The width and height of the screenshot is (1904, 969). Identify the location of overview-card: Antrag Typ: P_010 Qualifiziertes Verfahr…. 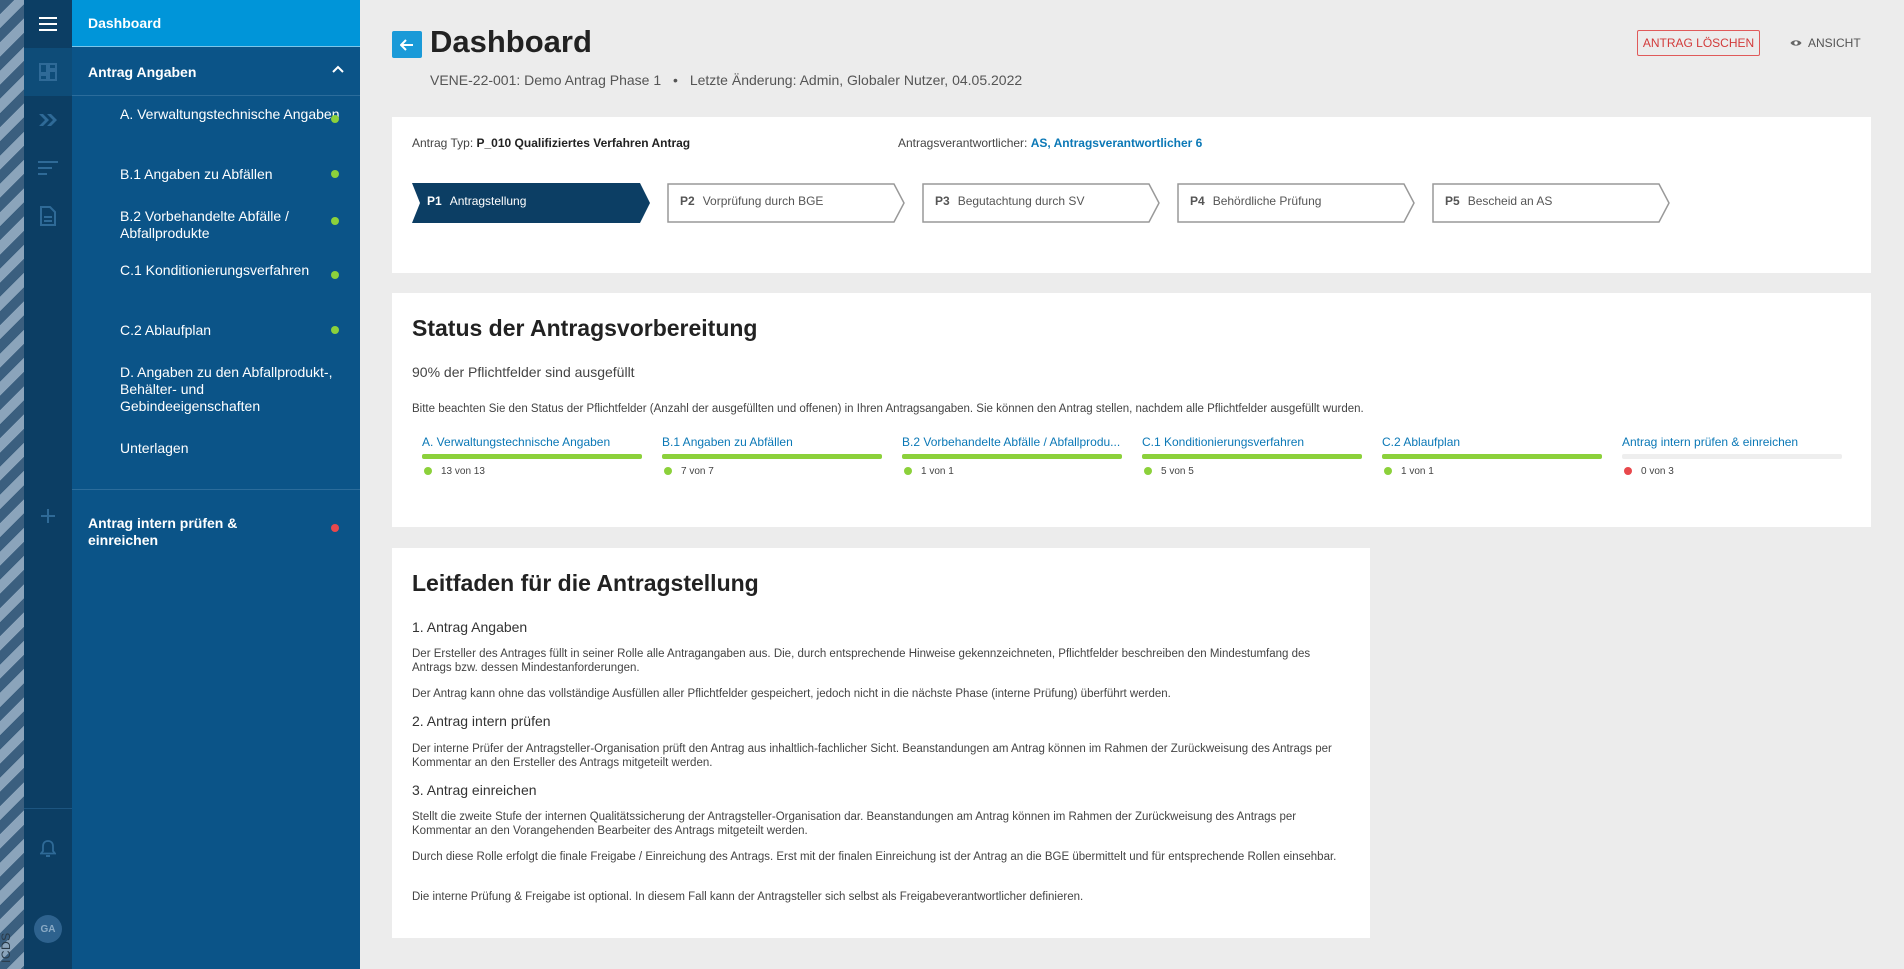
(1131, 195).